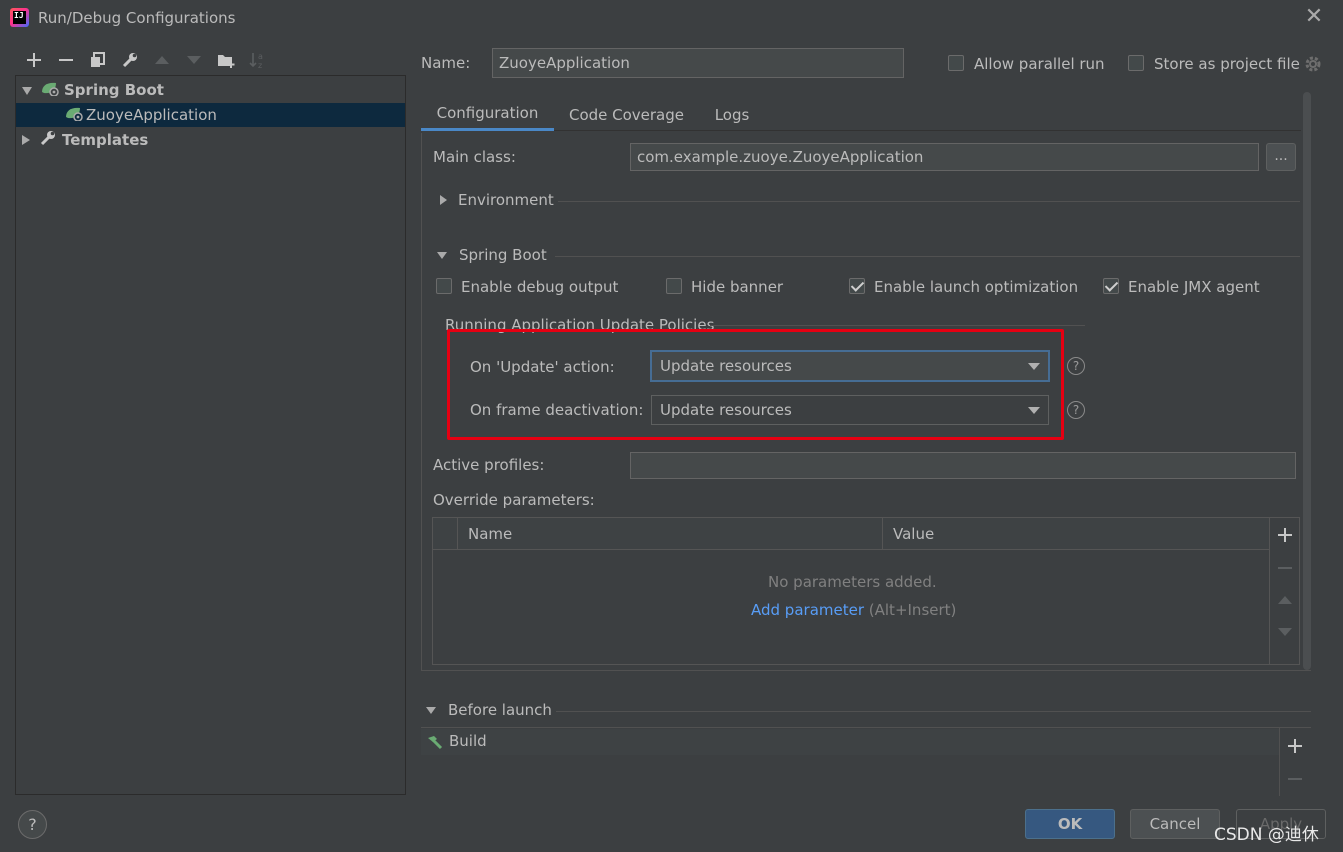 The height and width of the screenshot is (852, 1343). What do you see at coordinates (32, 824) in the screenshot?
I see `help-button: ?` at bounding box center [32, 824].